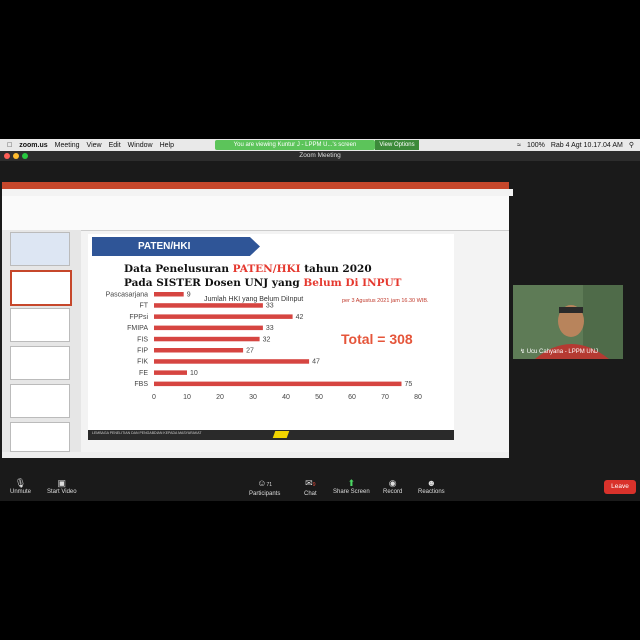 Image resolution: width=640 pixels, height=640 pixels. I want to click on status-area: ≈ 100% Rab 4 Agt 10.17.04 AM ⚲, so click(575, 145).